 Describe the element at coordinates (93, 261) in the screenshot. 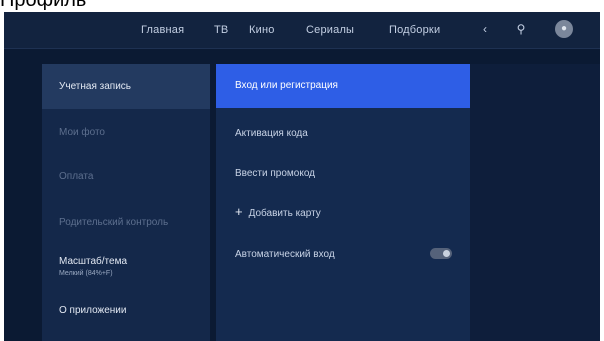

I see `sidebar-item-label: Масштаб/тема` at that location.